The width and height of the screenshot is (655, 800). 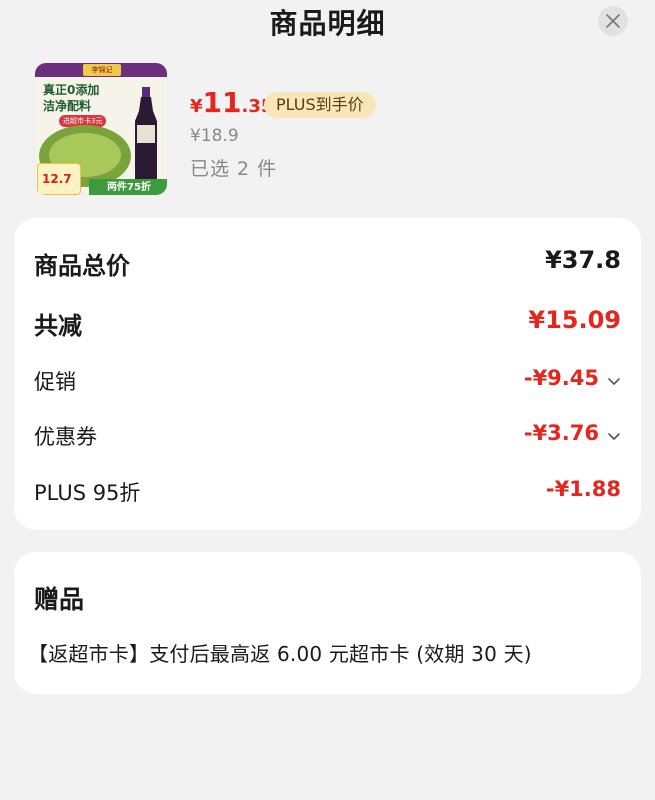 What do you see at coordinates (214, 136) in the screenshot?
I see `original-price: ¥18.9` at bounding box center [214, 136].